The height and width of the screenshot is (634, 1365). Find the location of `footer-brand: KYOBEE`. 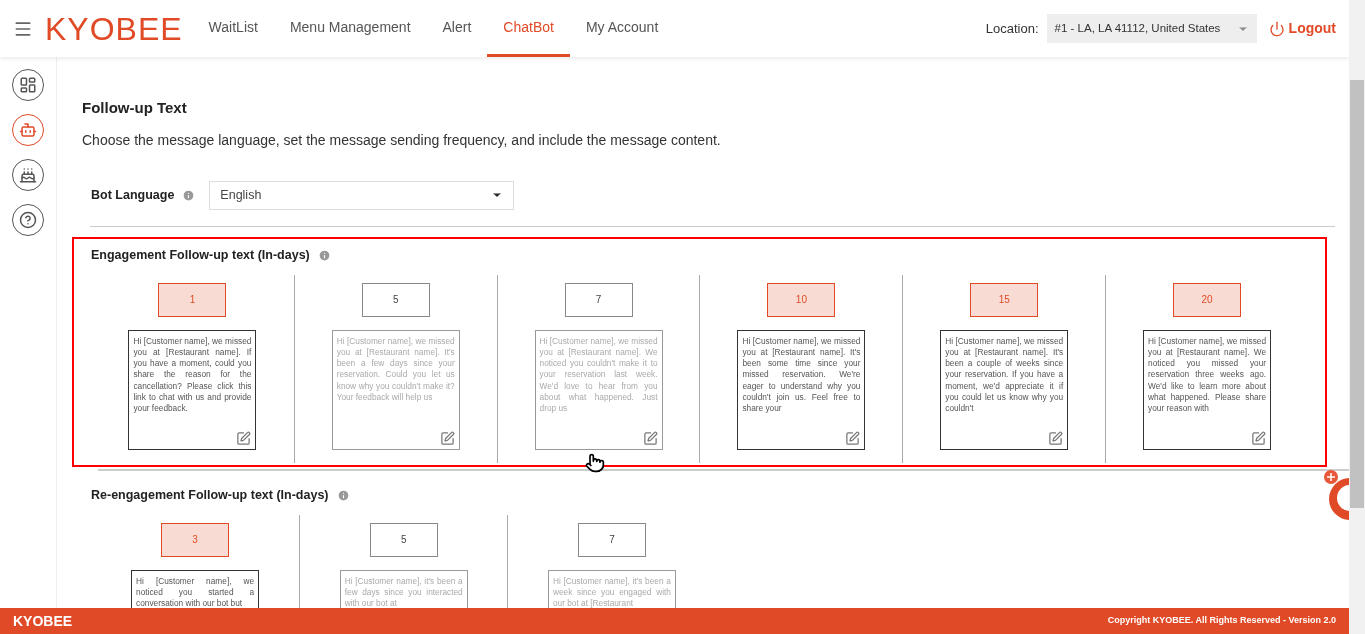

footer-brand: KYOBEE is located at coordinates (43, 621).